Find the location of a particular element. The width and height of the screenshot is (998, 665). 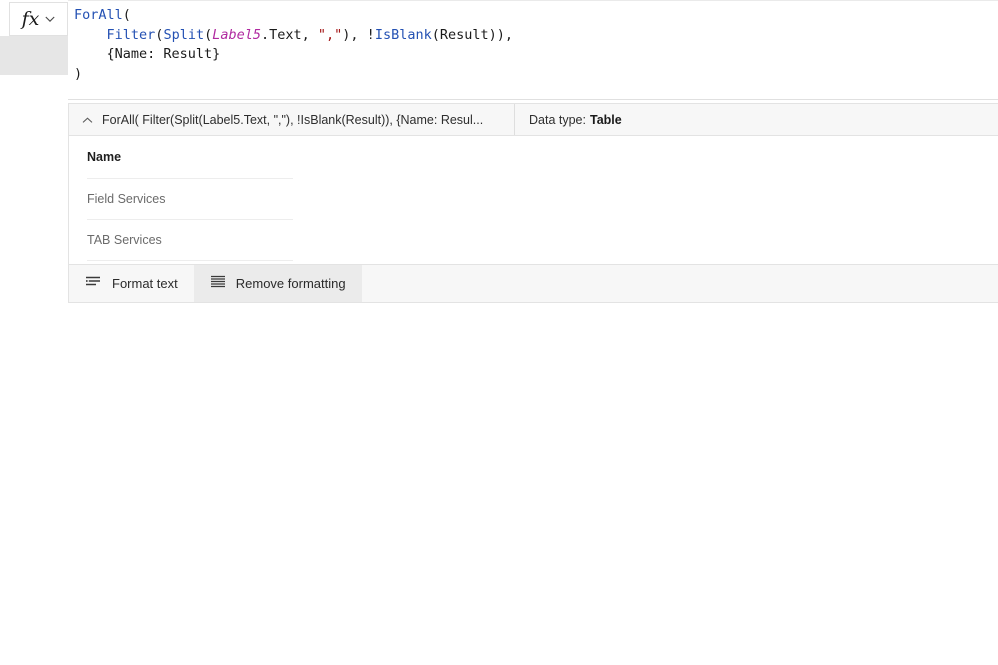

table-row: Field Services is located at coordinates (190, 199).